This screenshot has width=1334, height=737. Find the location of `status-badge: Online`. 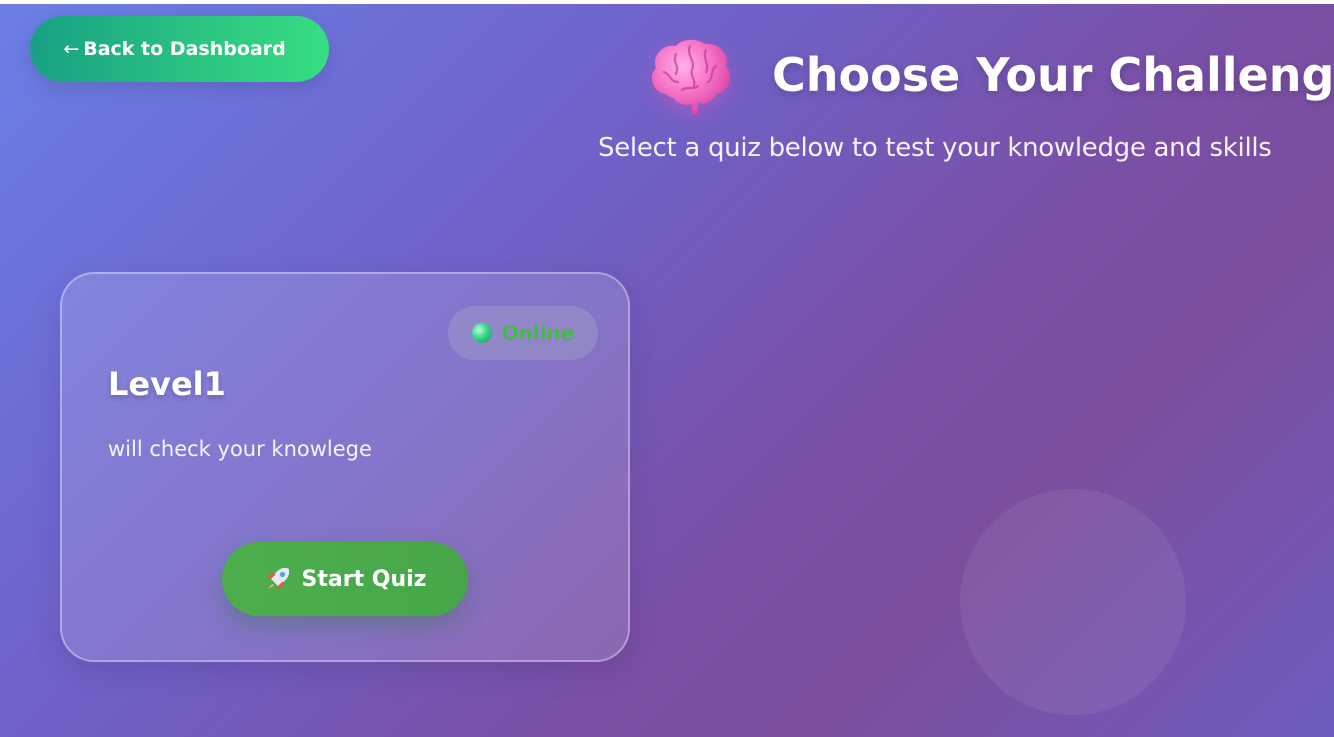

status-badge: Online is located at coordinates (523, 333).